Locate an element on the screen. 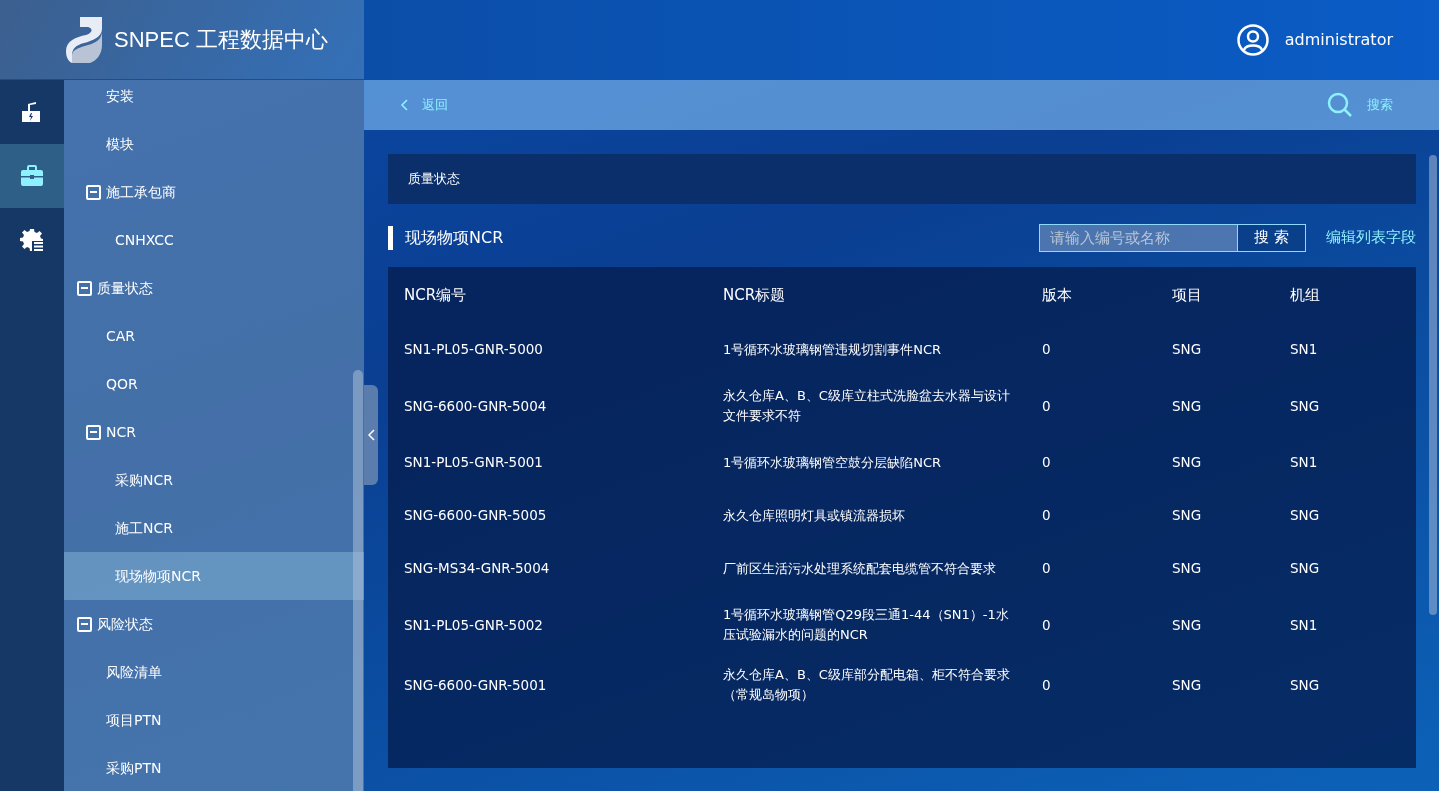 The image size is (1439, 791). column-header: 项目 is located at coordinates (1187, 295).